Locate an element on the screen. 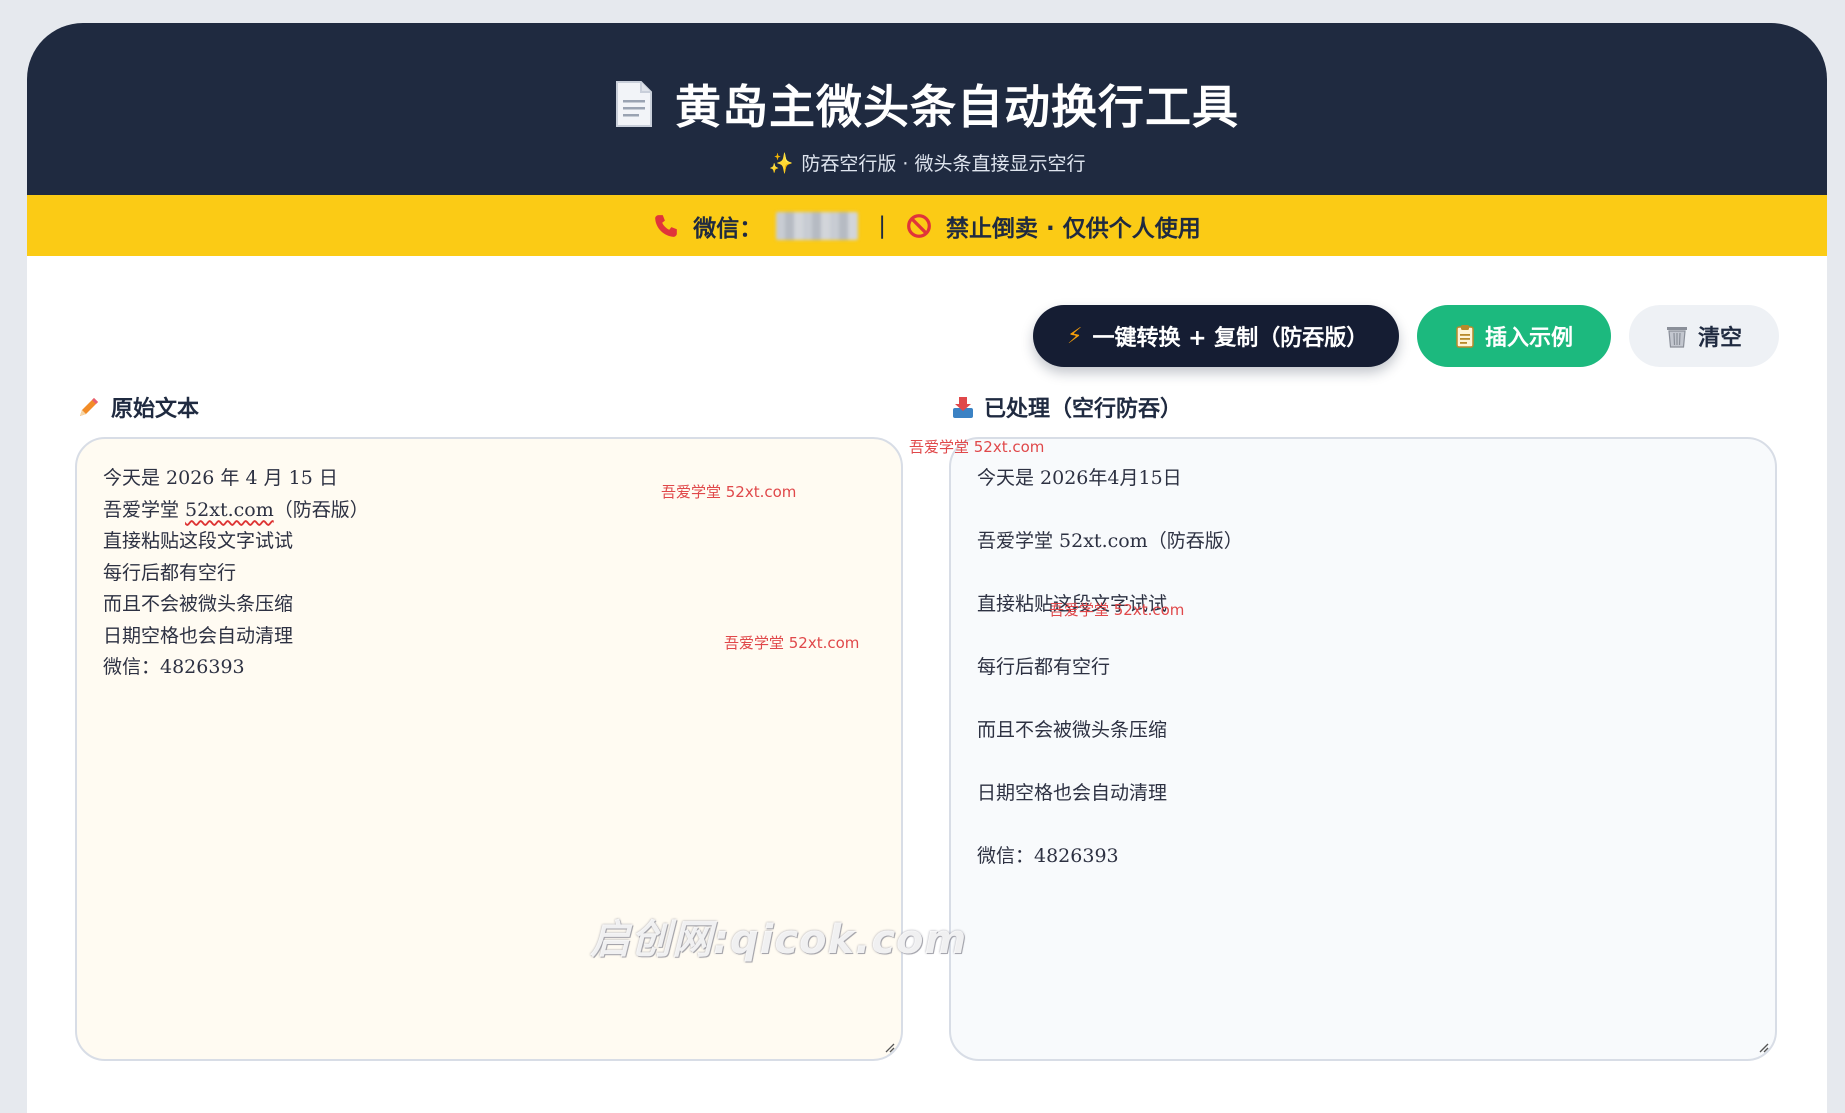 The image size is (1845, 1113). contact-banner: 微信： | 禁止倒卖 · 仅供个人使用 is located at coordinates (927, 225).